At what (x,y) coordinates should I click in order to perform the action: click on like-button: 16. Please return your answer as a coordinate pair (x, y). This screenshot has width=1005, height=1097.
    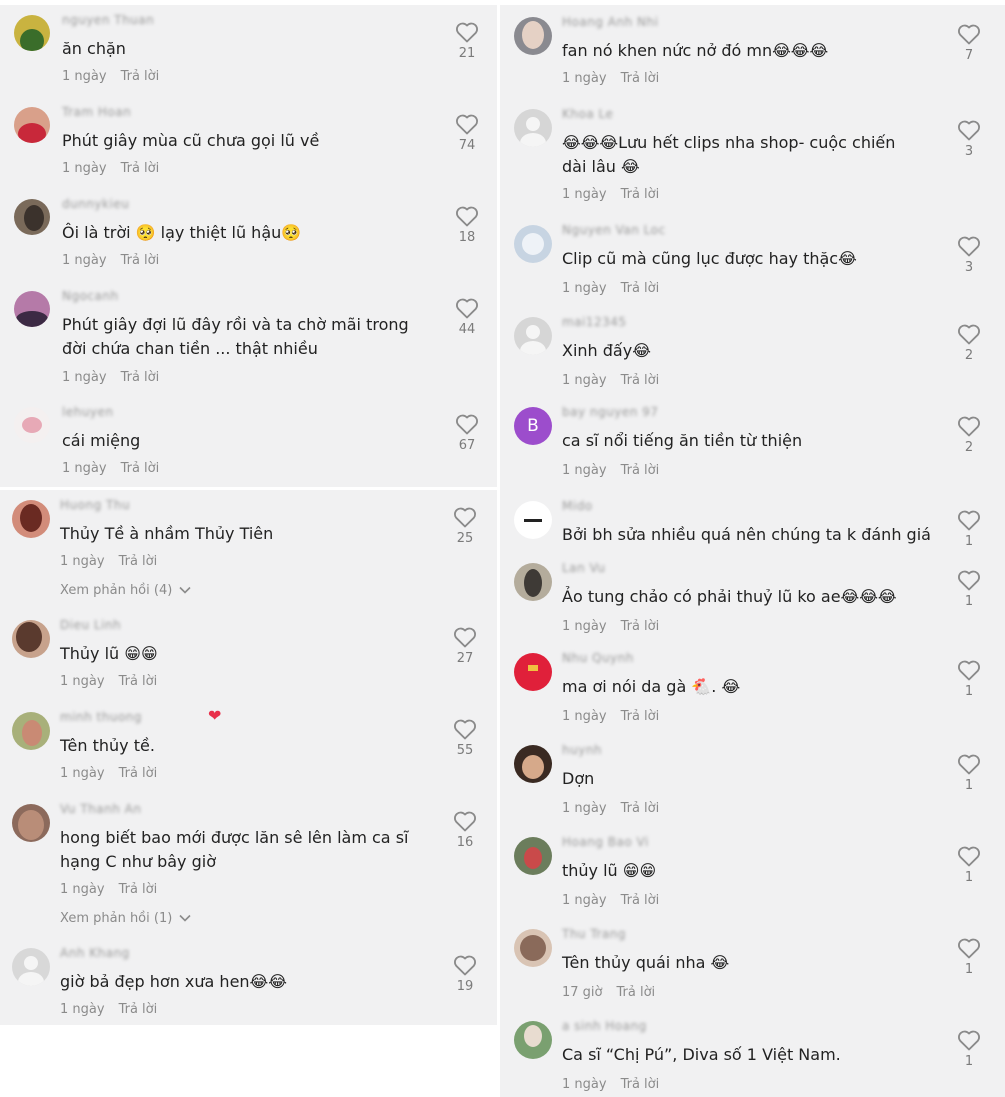
    Looking at the image, I should click on (465, 830).